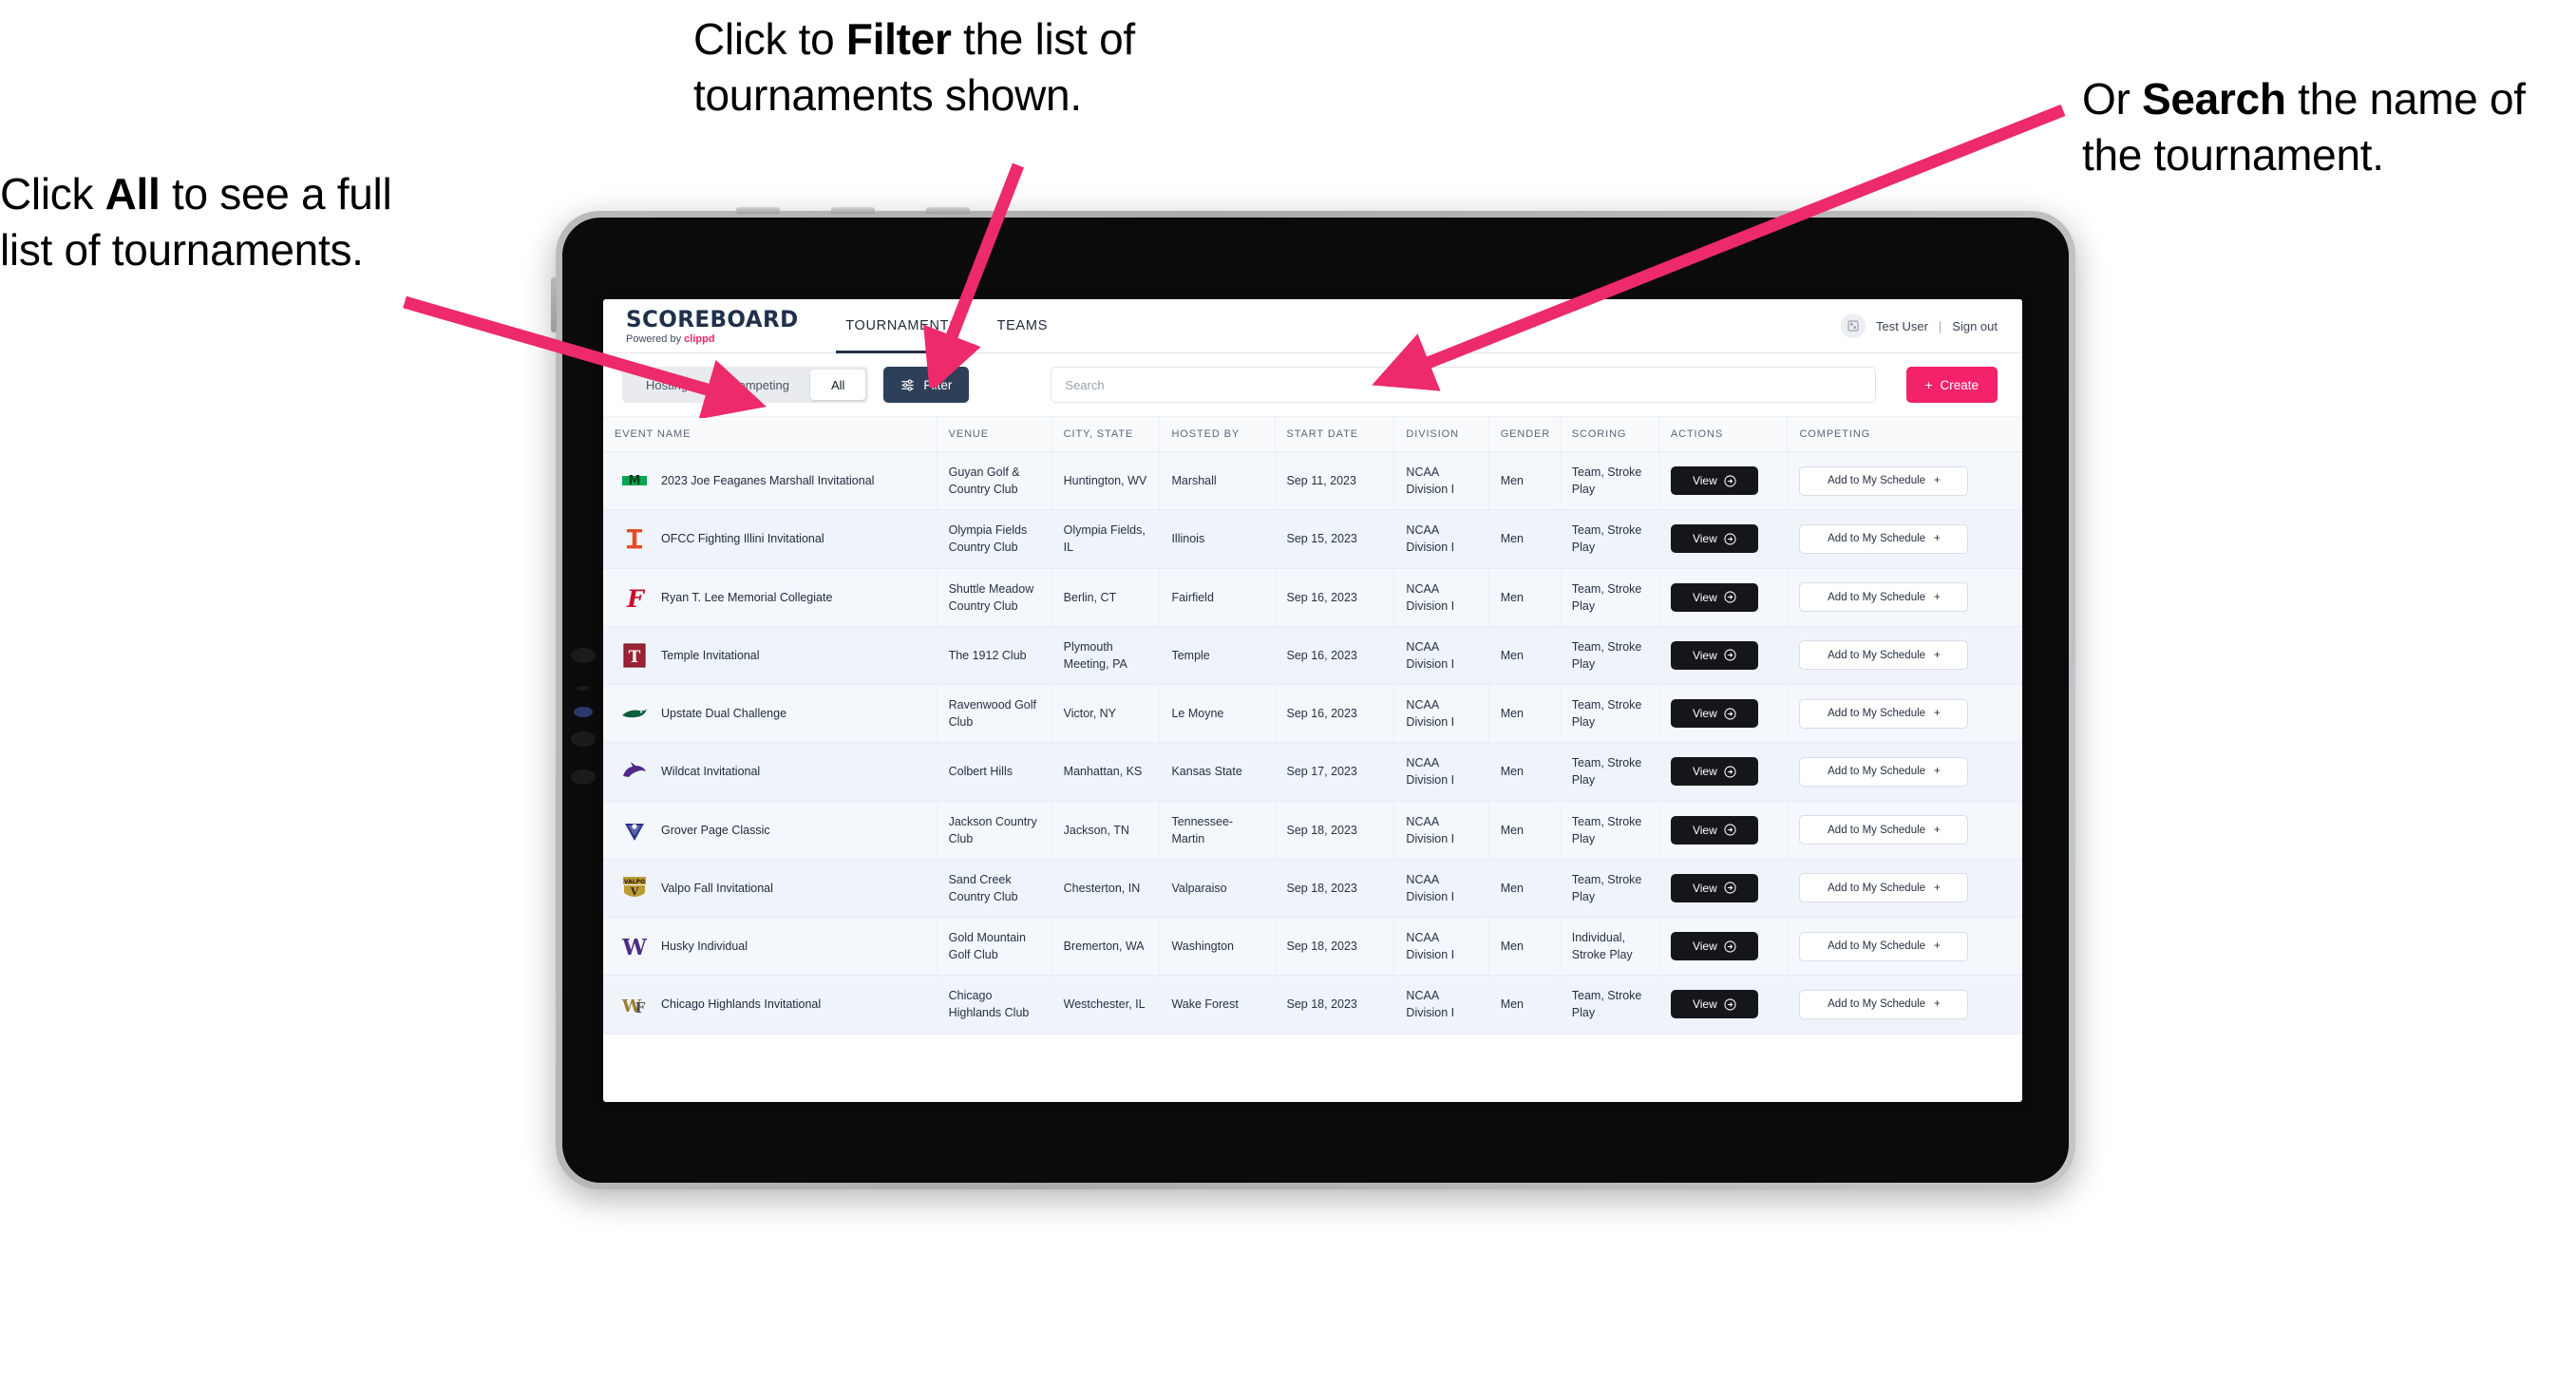  What do you see at coordinates (1524, 434) in the screenshot?
I see `col-gender: GENDER` at bounding box center [1524, 434].